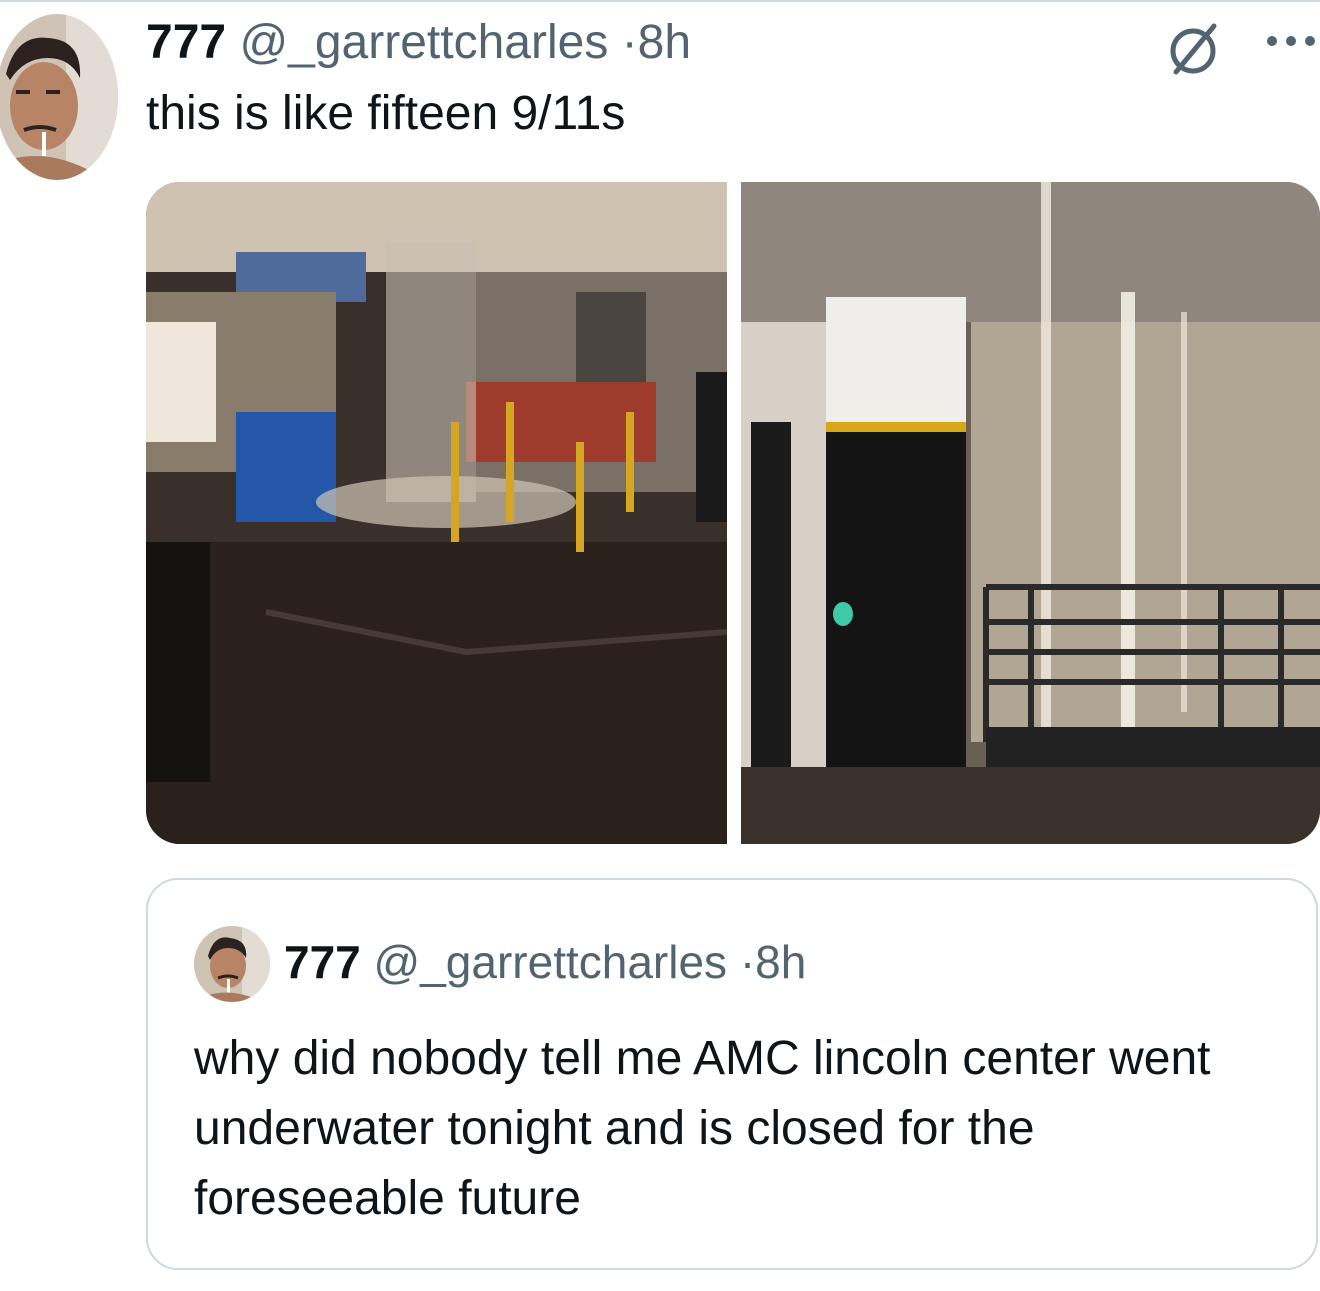 This screenshot has width=1320, height=1291. I want to click on more-dots-icon, so click(1291, 41).